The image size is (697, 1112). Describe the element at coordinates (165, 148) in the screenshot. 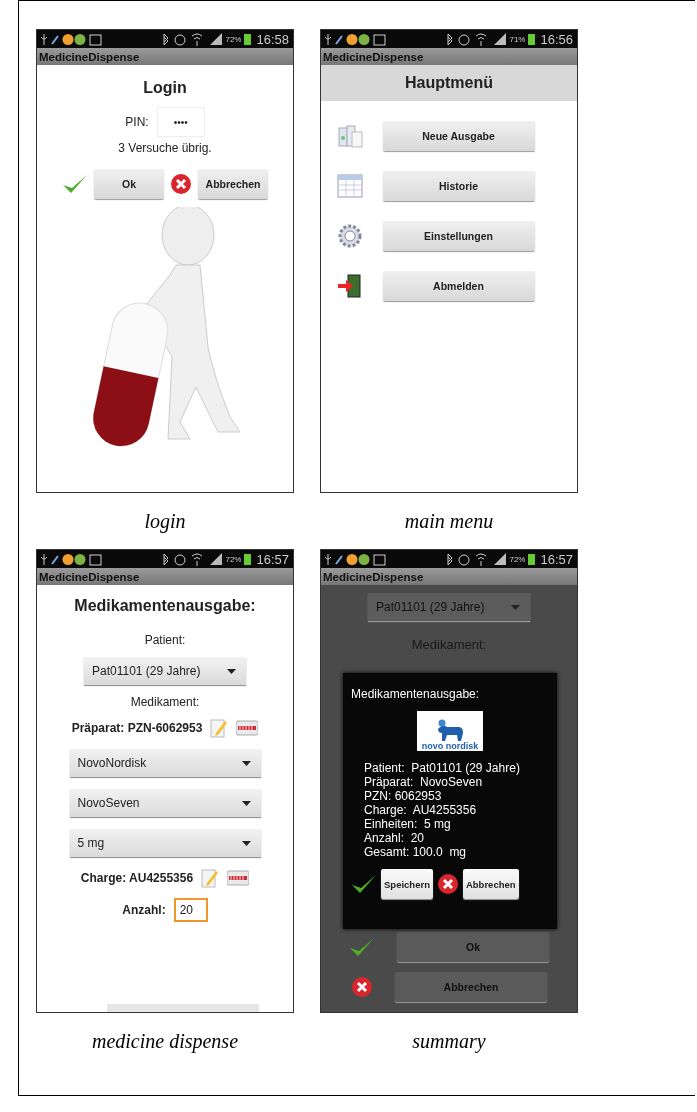

I see `attempts-text: 3 Versuche übrig.` at that location.